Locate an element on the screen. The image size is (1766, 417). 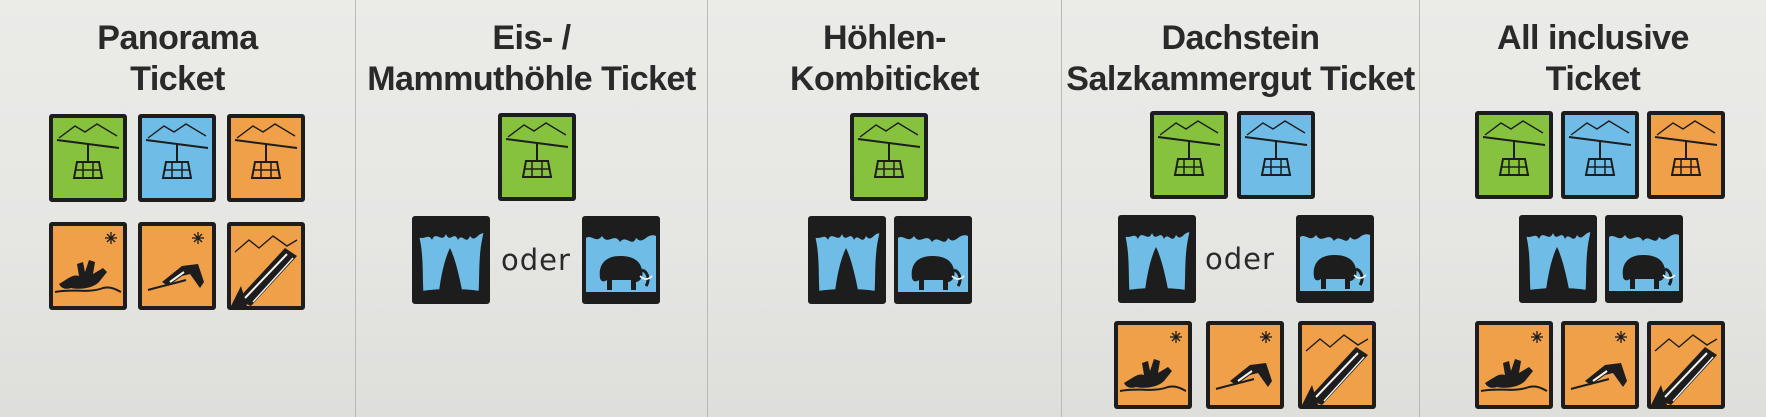
title-line-2: Kombiticket is located at coordinates (884, 79).